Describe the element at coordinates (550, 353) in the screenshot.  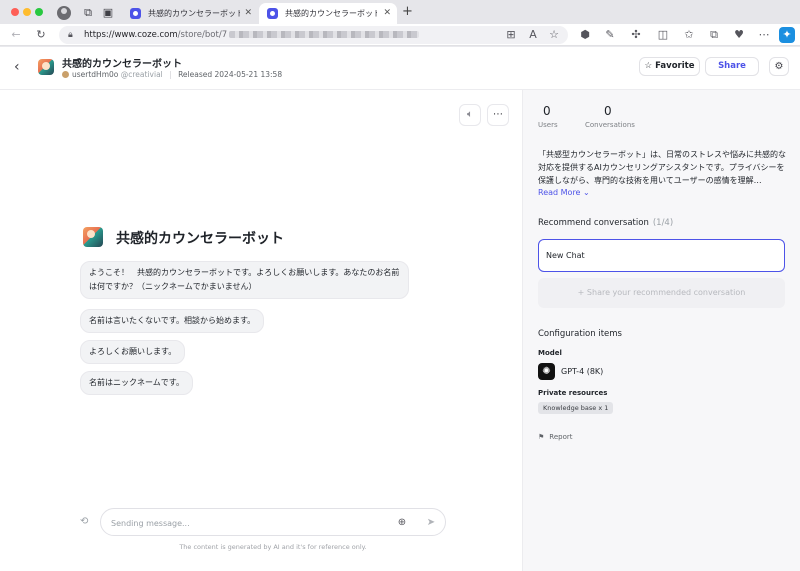
I see `model-label: Model` at that location.